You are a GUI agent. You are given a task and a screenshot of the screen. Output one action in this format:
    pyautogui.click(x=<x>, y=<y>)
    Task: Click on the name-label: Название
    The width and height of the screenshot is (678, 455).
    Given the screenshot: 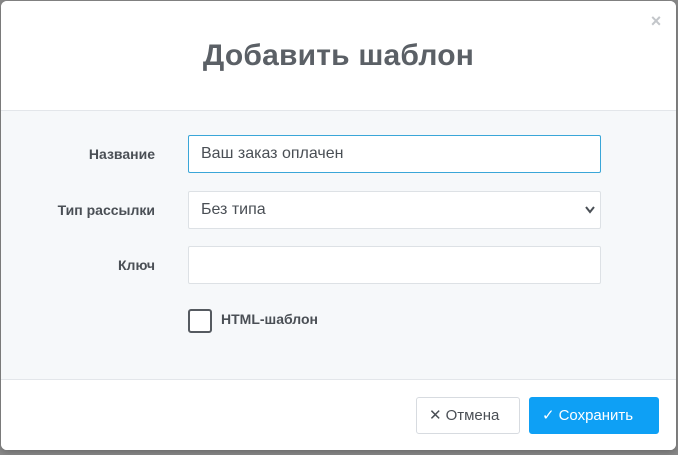 What is the action you would take?
    pyautogui.click(x=121, y=154)
    